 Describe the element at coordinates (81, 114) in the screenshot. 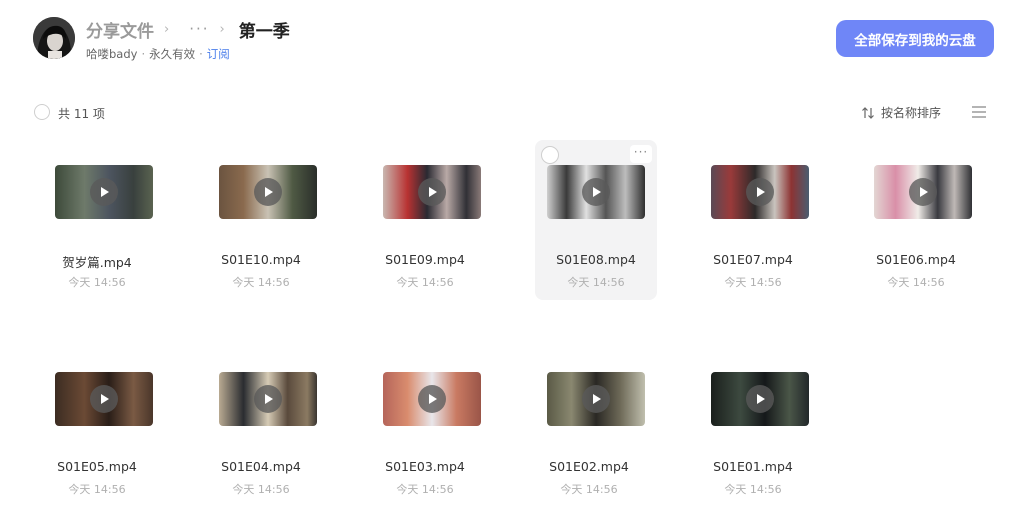

I see `item-count: 共 11 项` at that location.